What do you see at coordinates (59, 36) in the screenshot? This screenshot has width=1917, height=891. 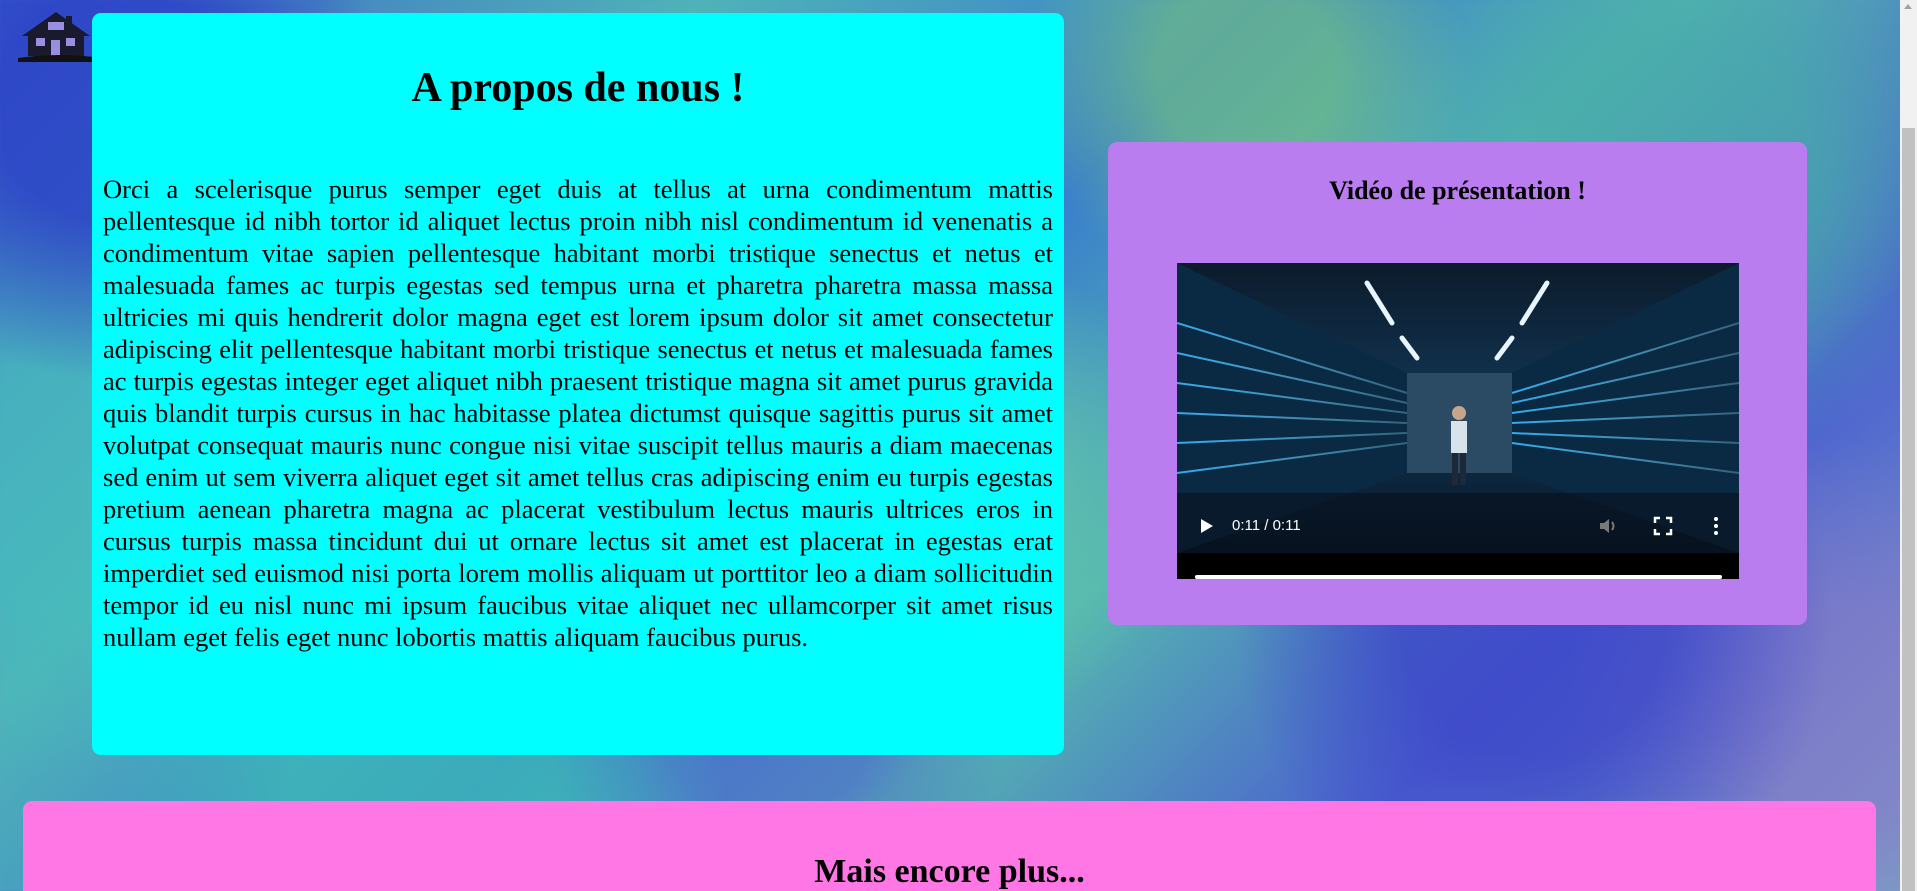 I see `house-icon` at bounding box center [59, 36].